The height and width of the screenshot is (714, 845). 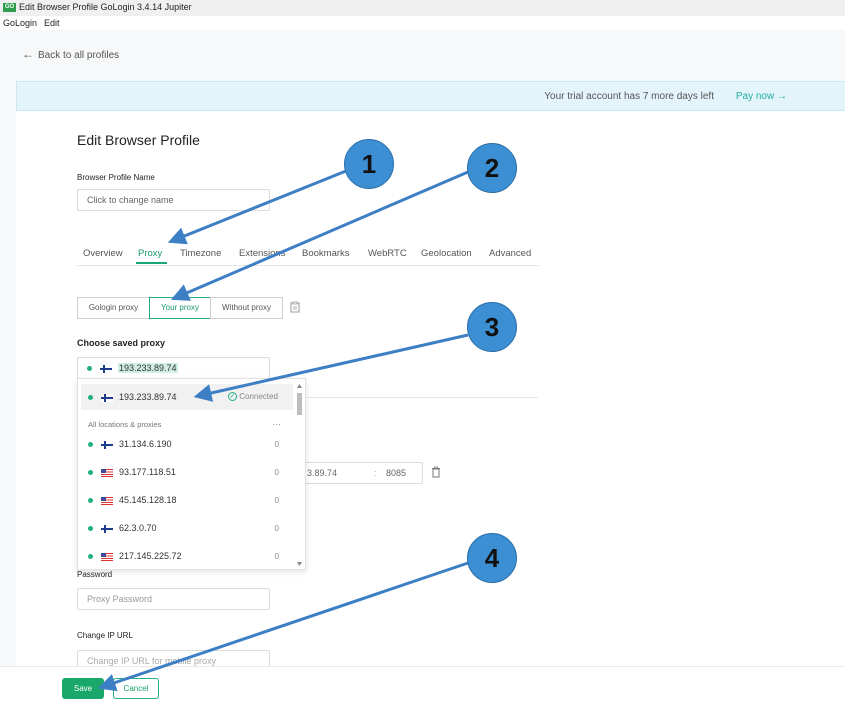 What do you see at coordinates (145, 444) in the screenshot?
I see `proxy-option-ip: 31.134.6.190` at bounding box center [145, 444].